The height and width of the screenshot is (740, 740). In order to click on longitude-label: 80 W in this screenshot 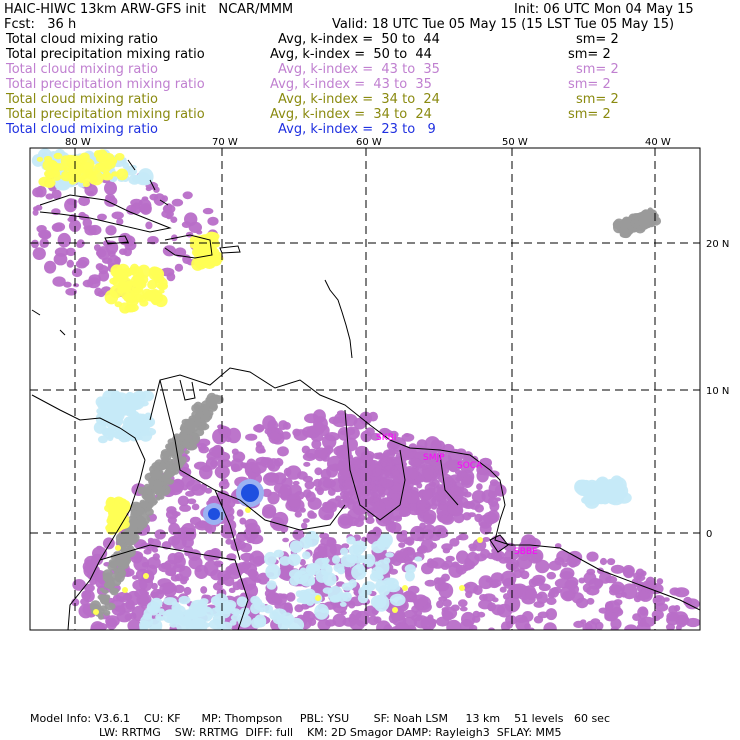, I will do `click(78, 142)`.